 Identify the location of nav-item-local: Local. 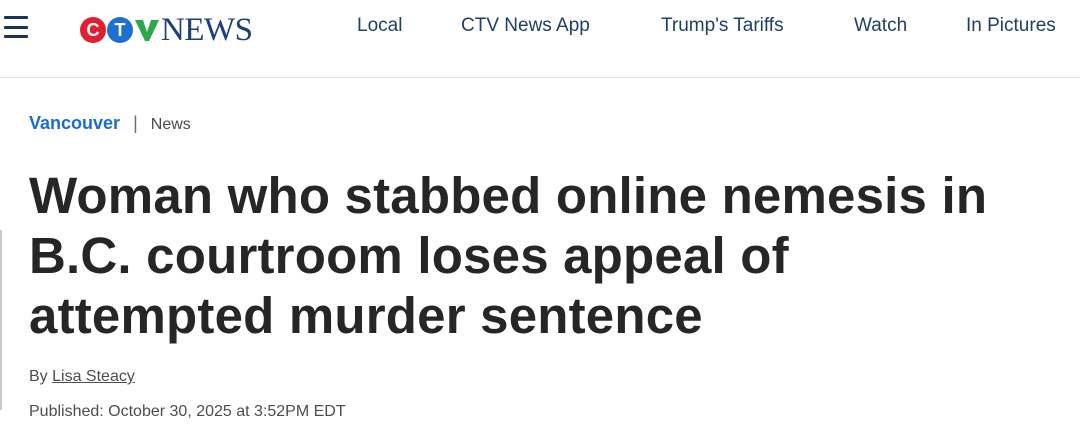
(379, 26).